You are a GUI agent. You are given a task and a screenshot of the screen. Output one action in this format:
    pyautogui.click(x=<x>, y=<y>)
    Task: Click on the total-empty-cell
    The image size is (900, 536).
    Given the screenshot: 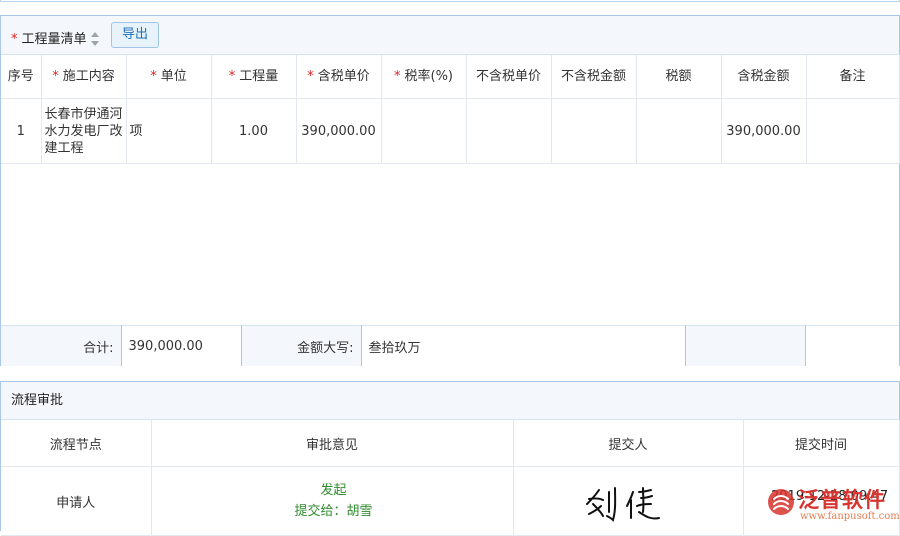 What is the action you would take?
    pyautogui.click(x=745, y=345)
    